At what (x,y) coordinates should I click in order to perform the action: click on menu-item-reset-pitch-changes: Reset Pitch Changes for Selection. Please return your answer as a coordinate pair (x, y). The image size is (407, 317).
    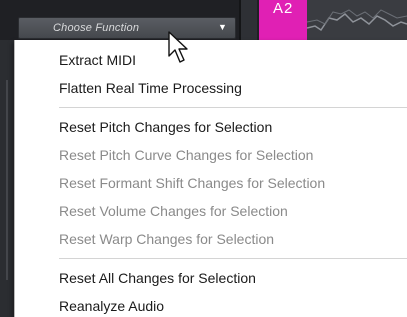
    Looking at the image, I should click on (165, 127).